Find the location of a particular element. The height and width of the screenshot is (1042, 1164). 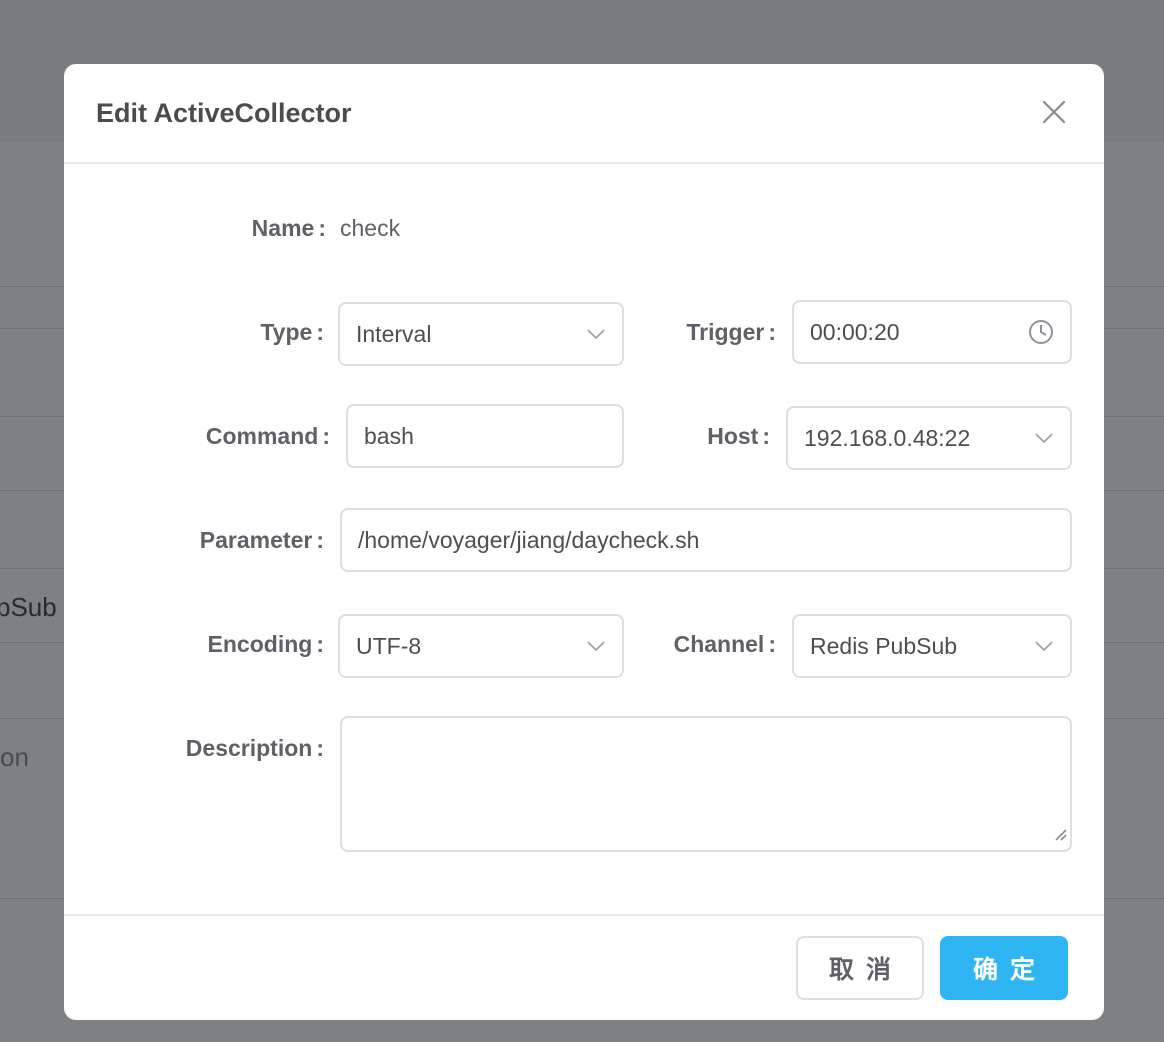

trigger-time-picker: 00:00:20 is located at coordinates (932, 332).